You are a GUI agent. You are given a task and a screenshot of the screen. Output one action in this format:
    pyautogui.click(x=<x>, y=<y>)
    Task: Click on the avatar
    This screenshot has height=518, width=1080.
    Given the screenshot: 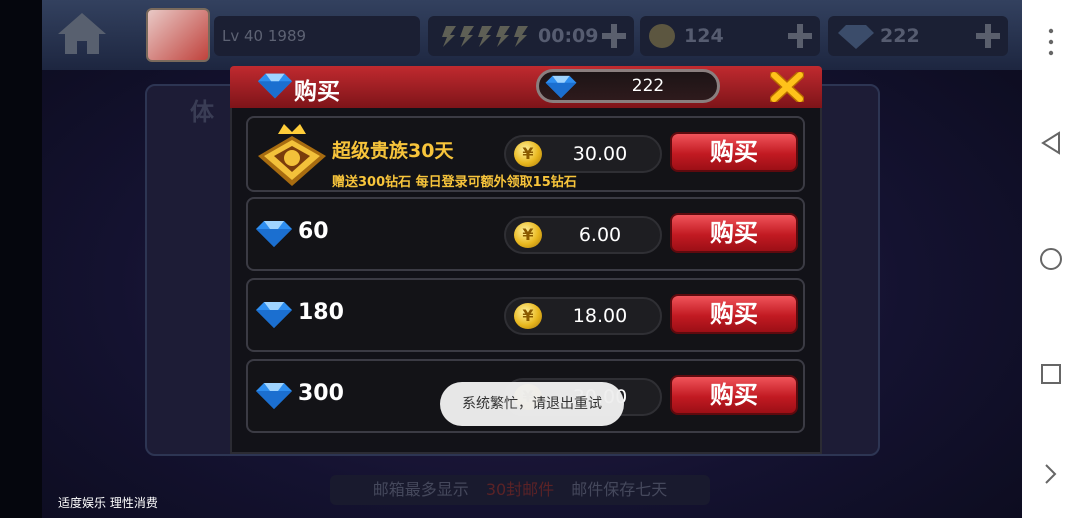 What is the action you would take?
    pyautogui.click(x=178, y=35)
    